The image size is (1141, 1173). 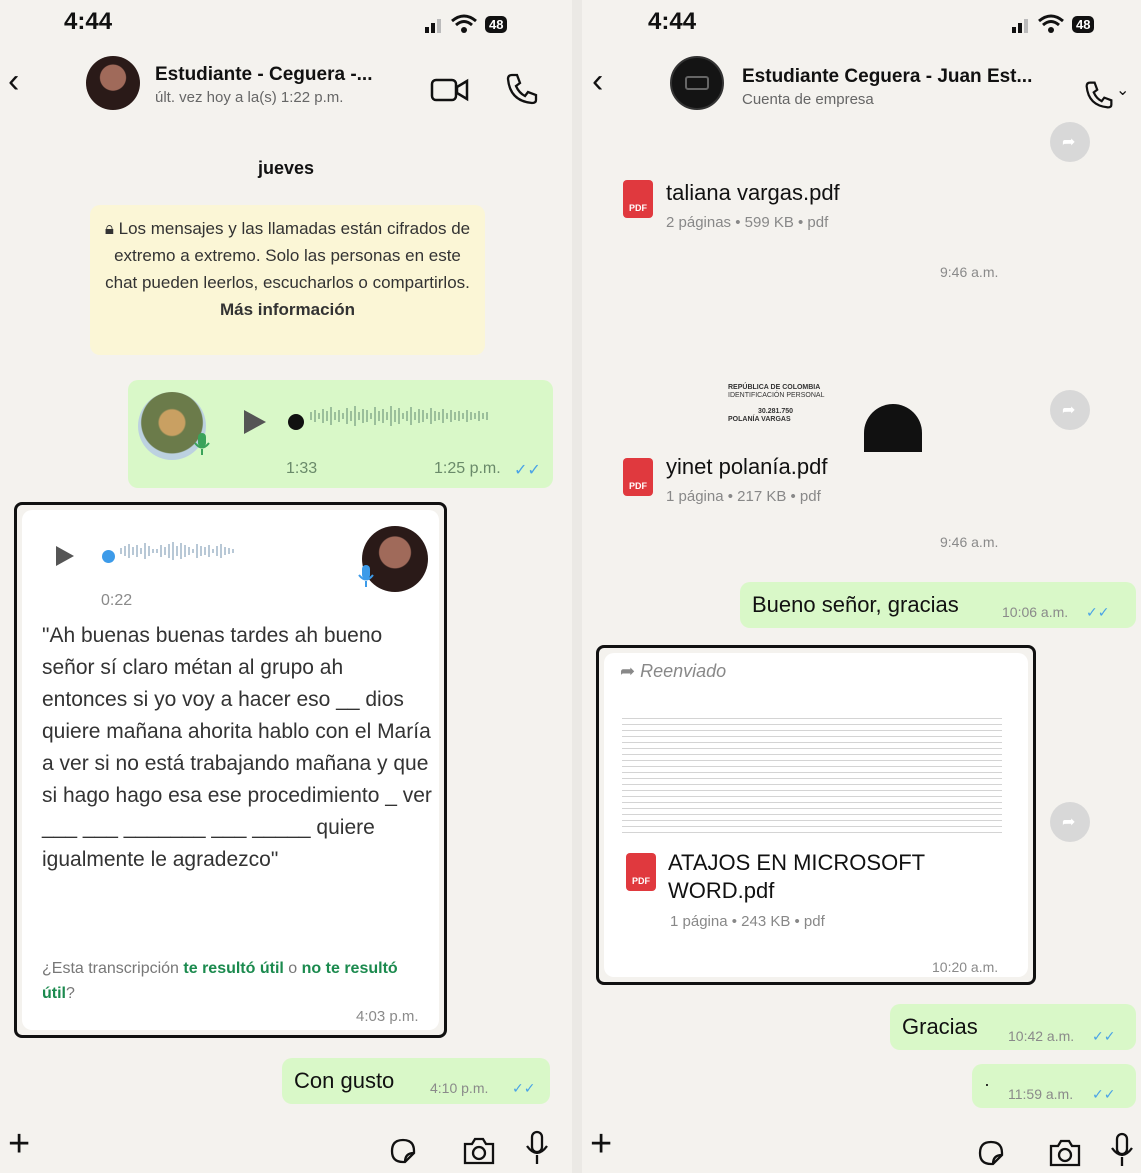 I want to click on message-text: Gracias, so click(x=940, y=1026).